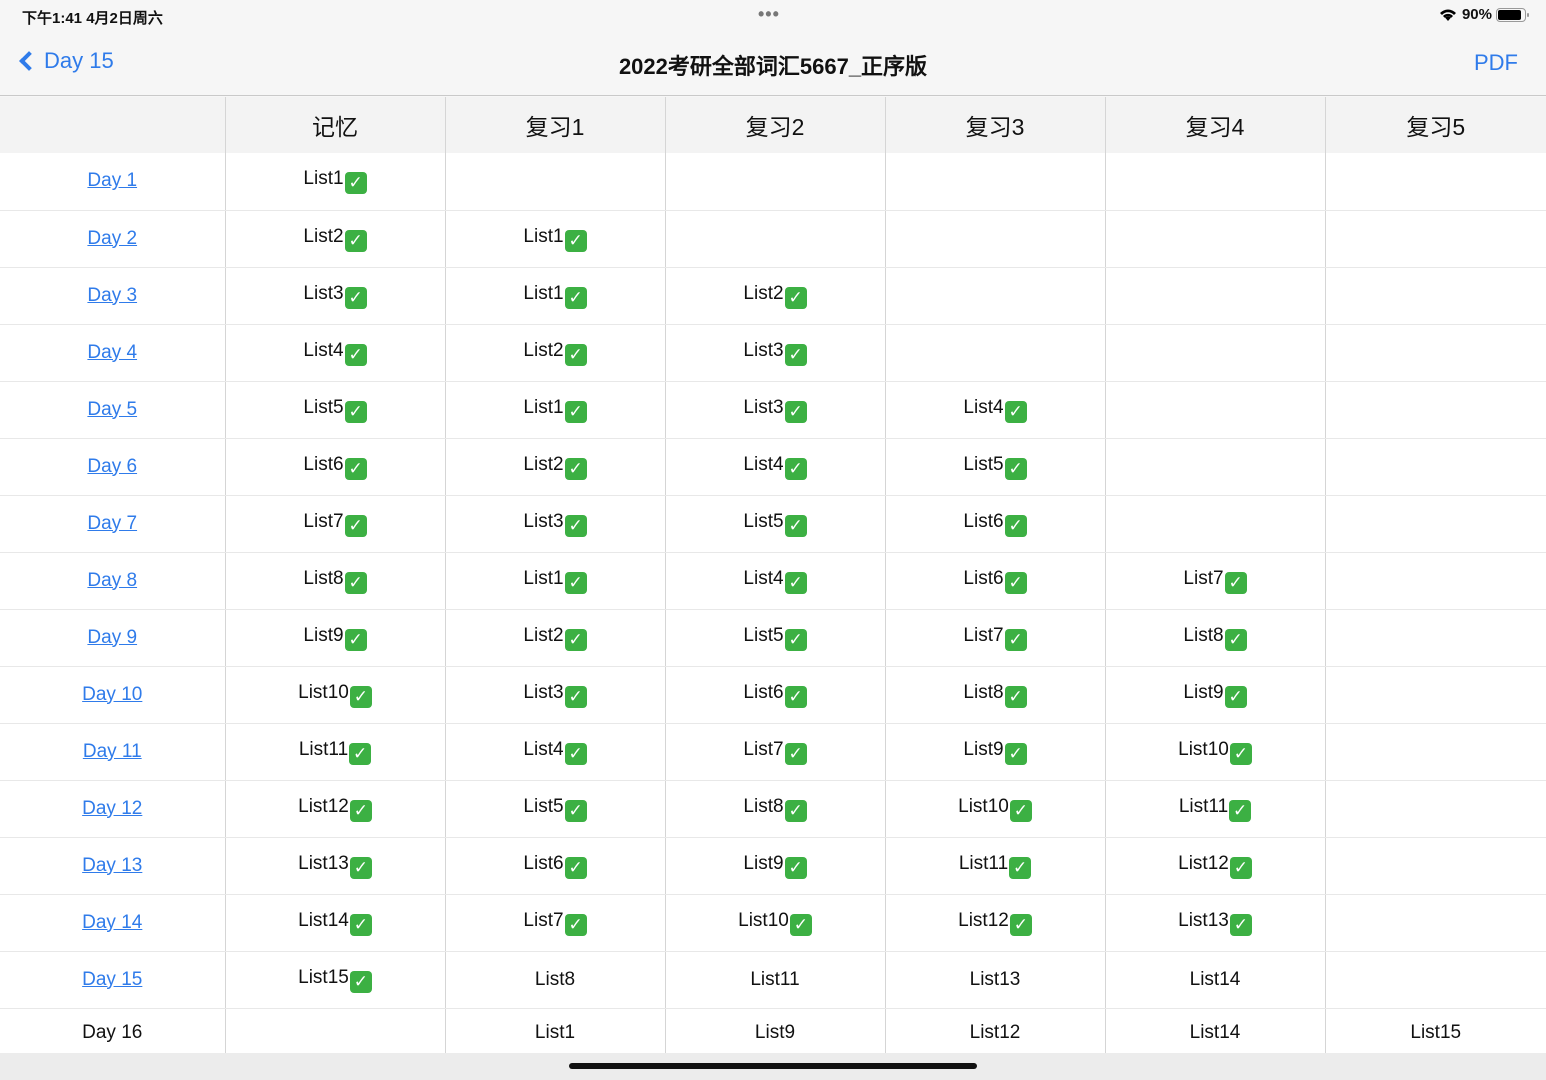 The width and height of the screenshot is (1546, 1080). I want to click on table-row: Day 13 List13 ✓ List6 ✓ List9 ✓ List11 ✓ List12 ✓, so click(773, 866).